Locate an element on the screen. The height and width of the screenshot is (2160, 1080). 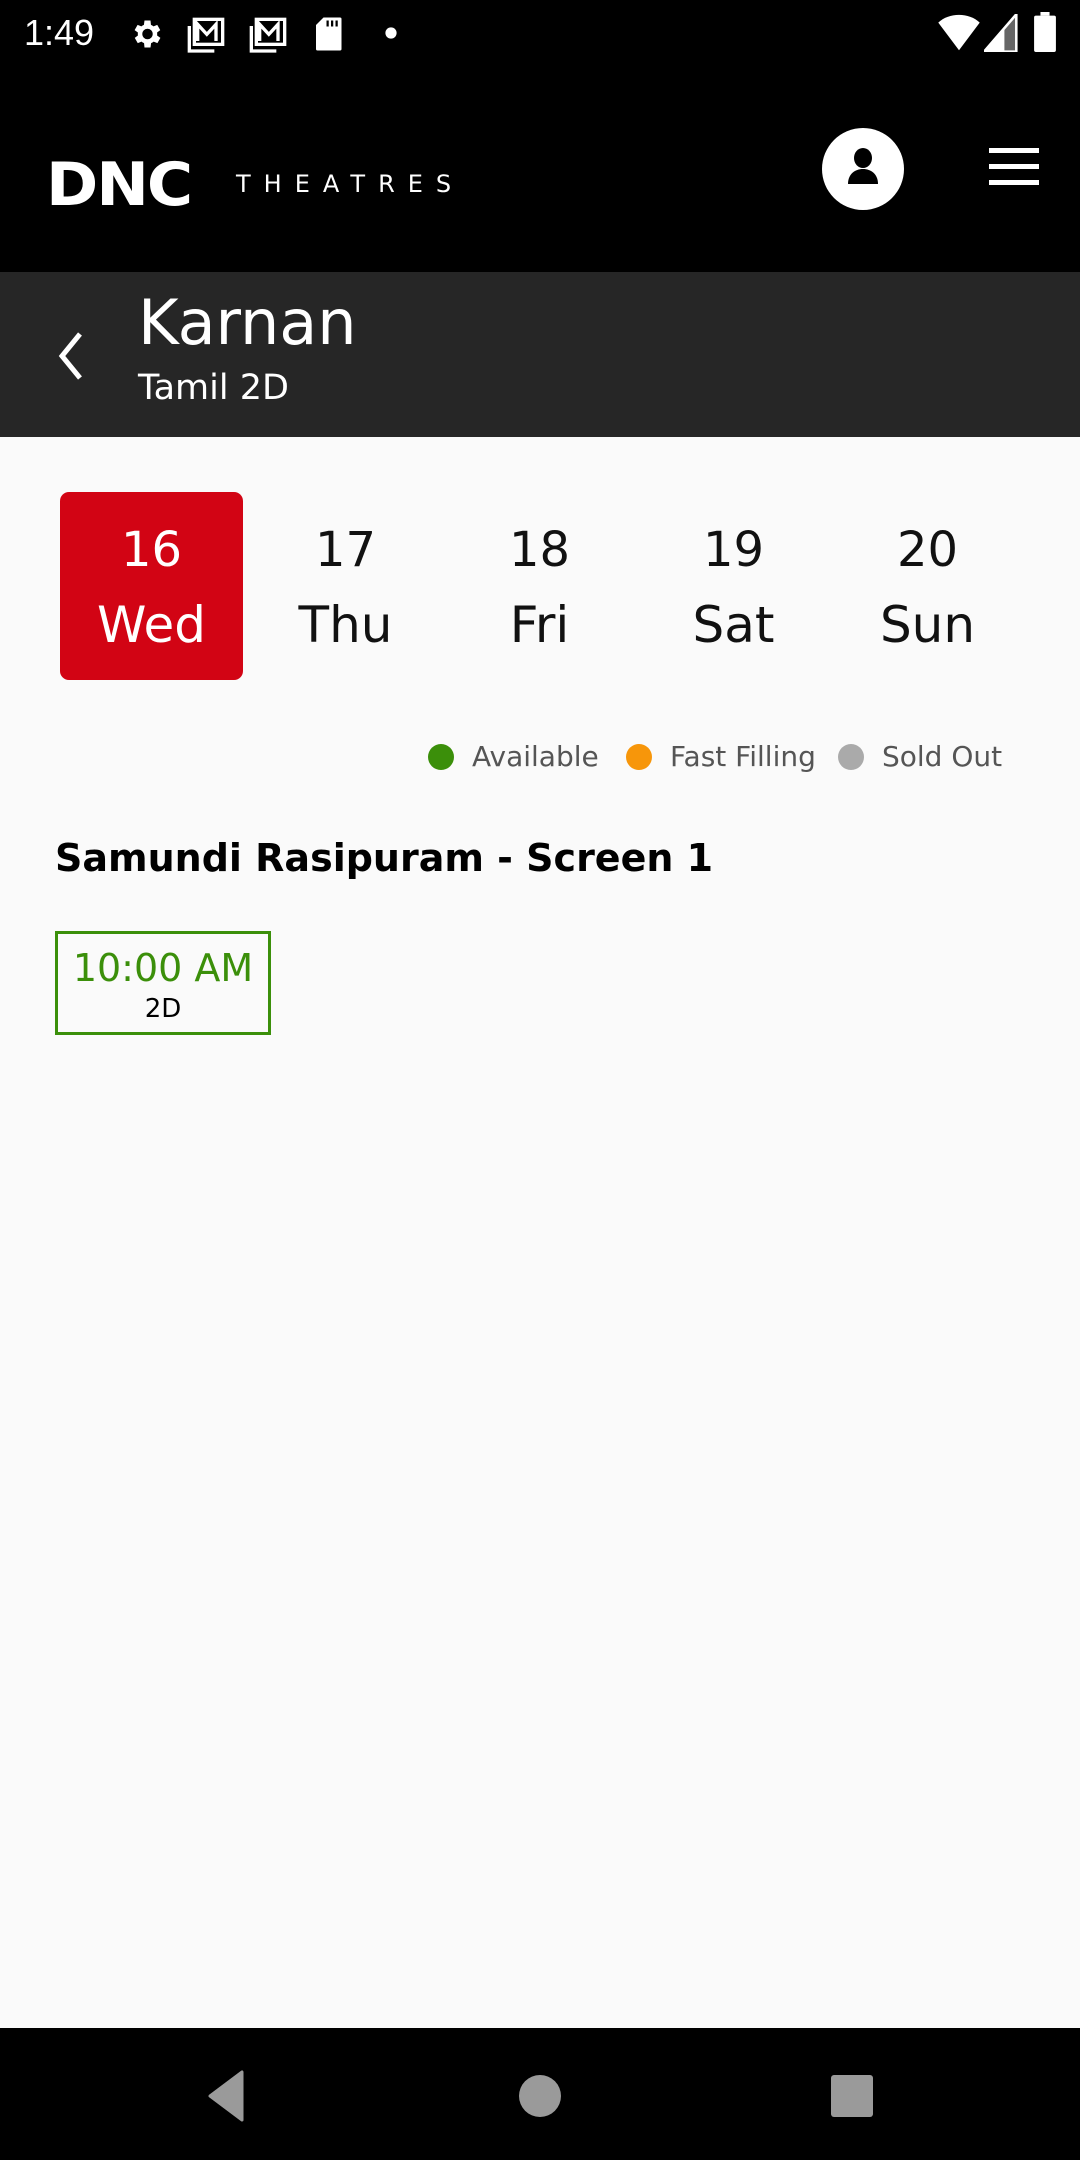
back-triangle-icon is located at coordinates (226, 2096).